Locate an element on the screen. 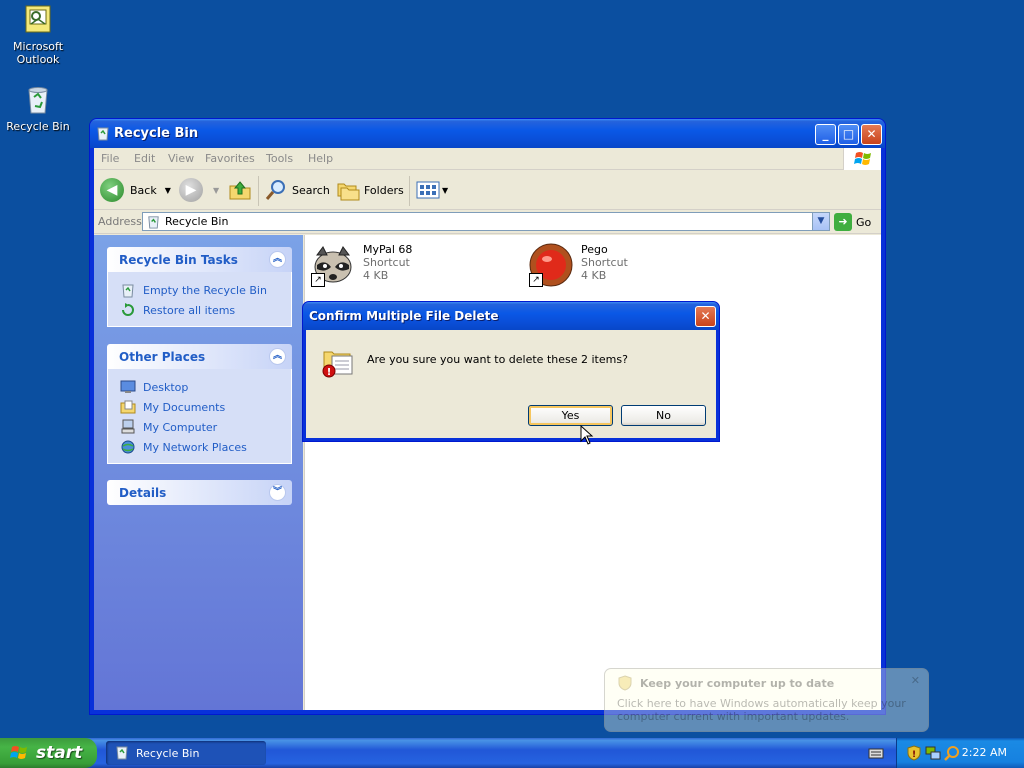 The width and height of the screenshot is (1024, 768). menu-view: View is located at coordinates (181, 158).